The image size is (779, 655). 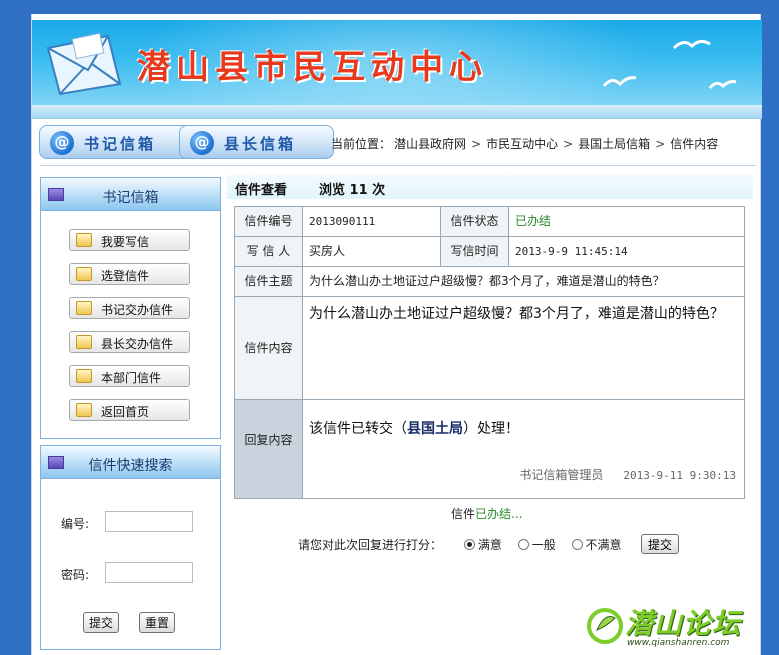 What do you see at coordinates (487, 281) in the screenshot?
I see `letter-subject: 为什么潜山办土地证过户超级慢？都3个月了，难道是潜山的特色？` at bounding box center [487, 281].